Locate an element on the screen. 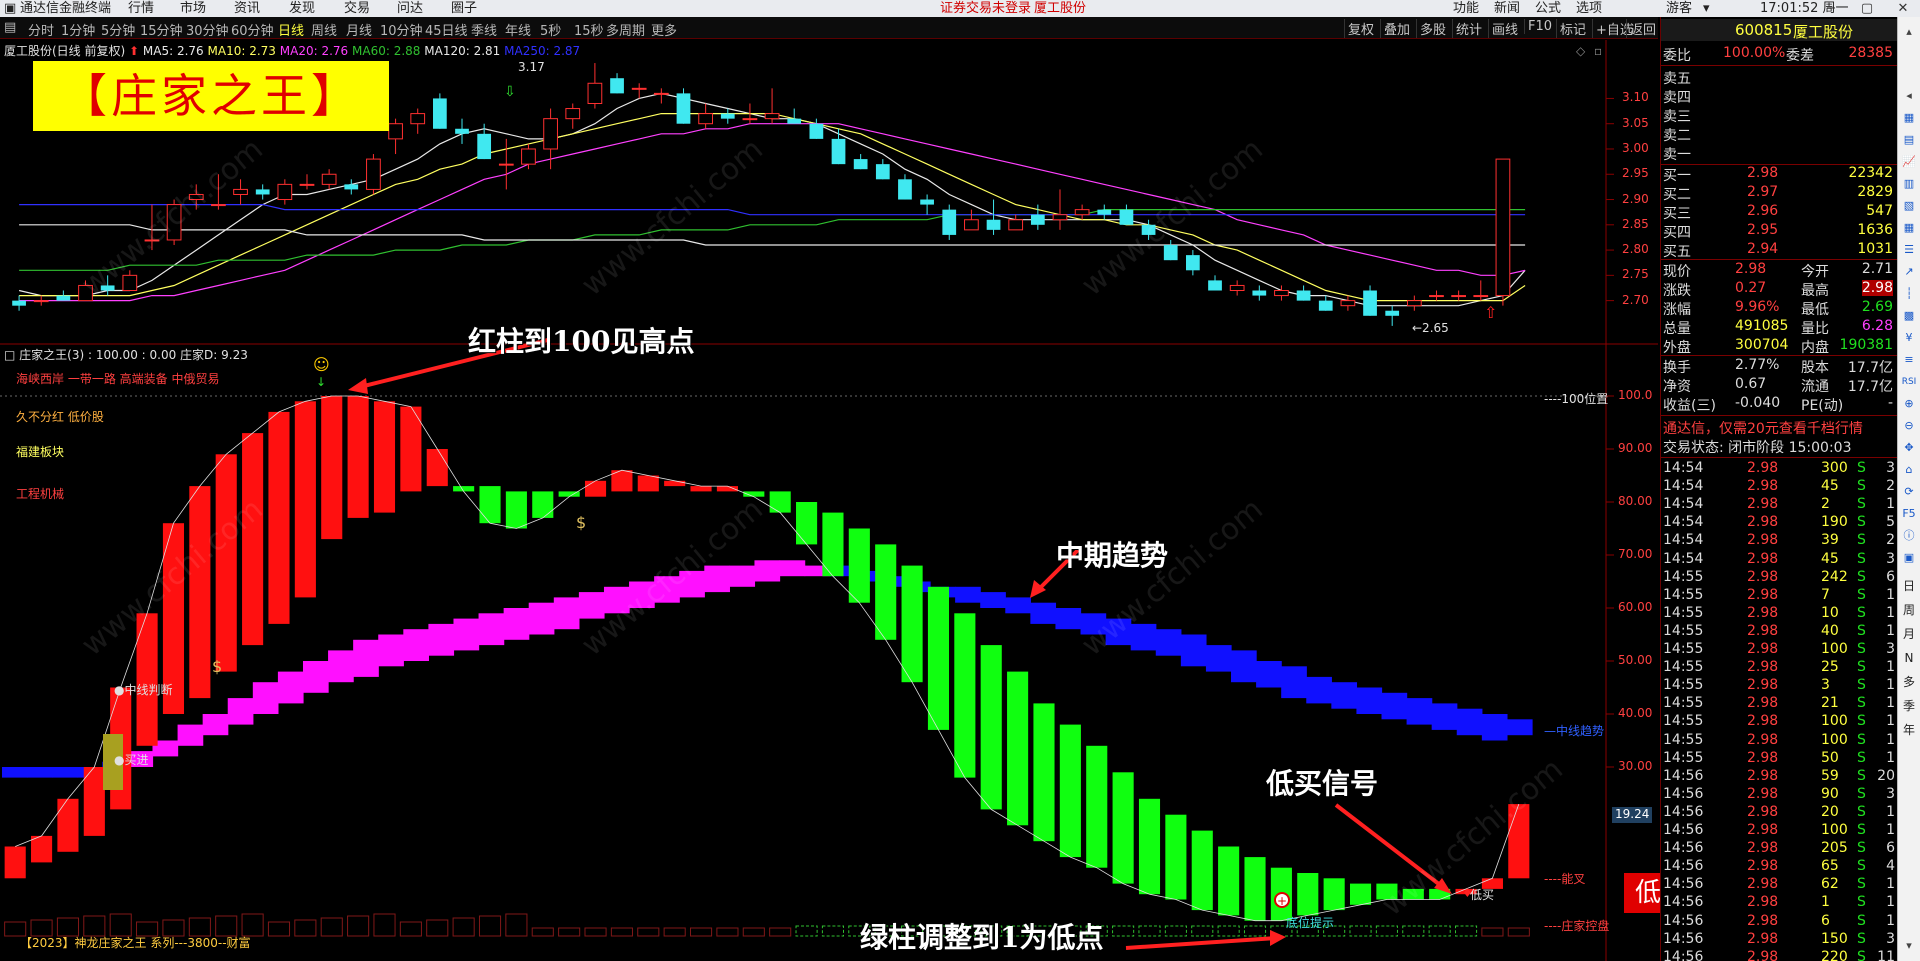 The height and width of the screenshot is (961, 1920). menu-discover: 发现 is located at coordinates (302, 8).